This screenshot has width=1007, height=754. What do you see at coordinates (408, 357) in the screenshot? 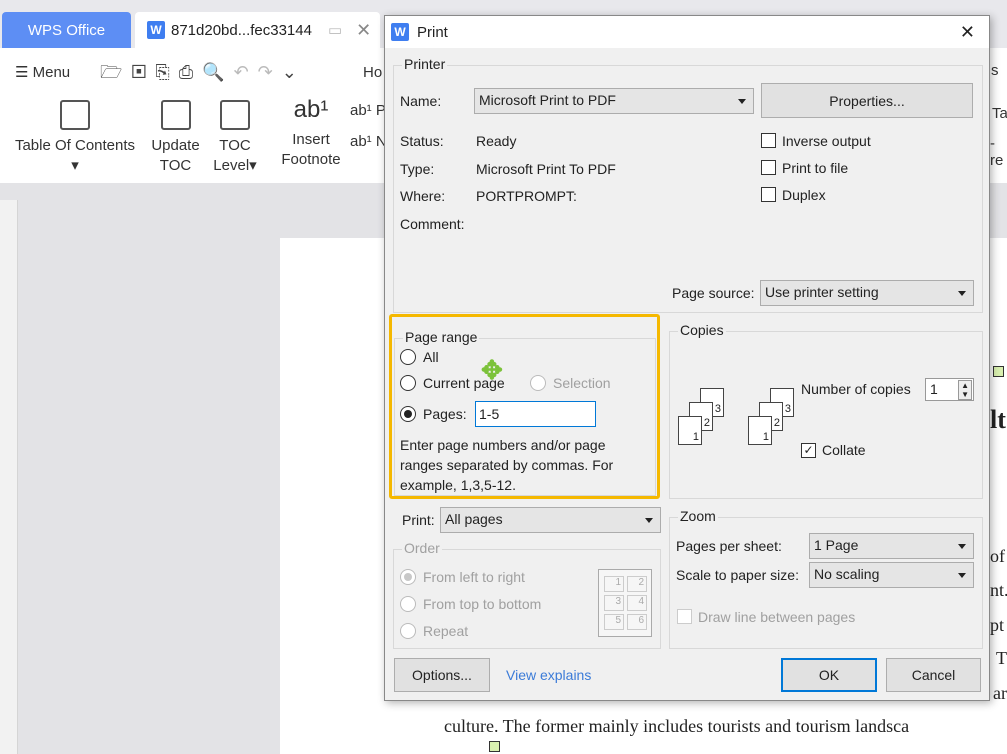
I see `all-radio` at bounding box center [408, 357].